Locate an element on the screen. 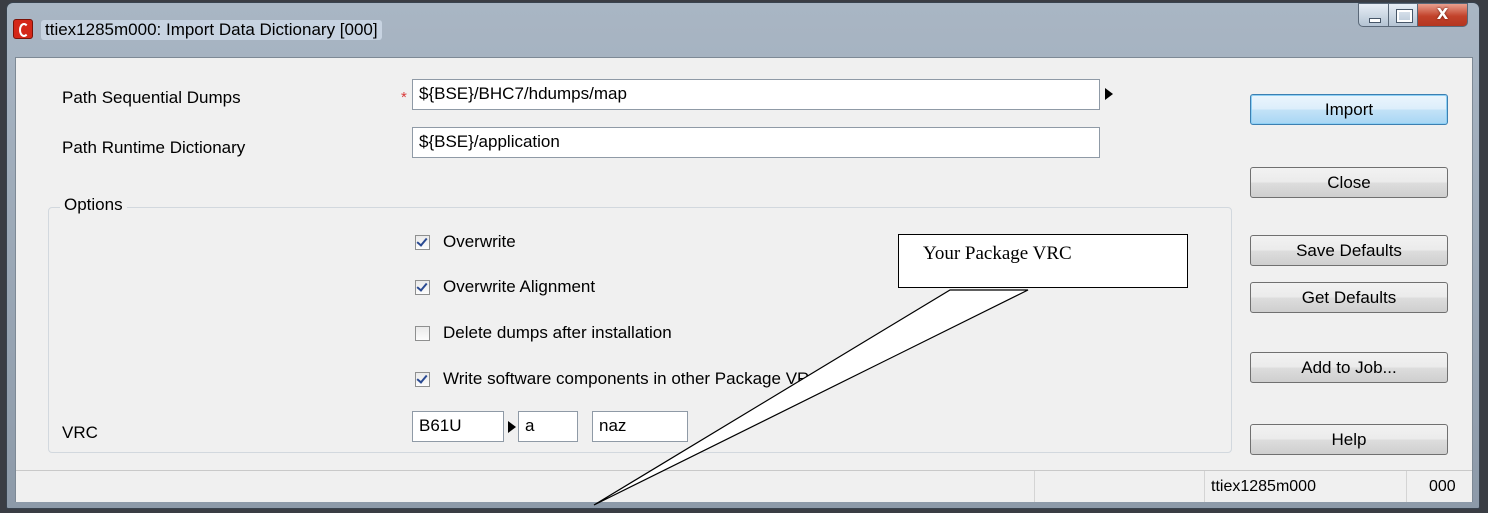 This screenshot has height=513, width=1488. close-button: Close is located at coordinates (1349, 182).